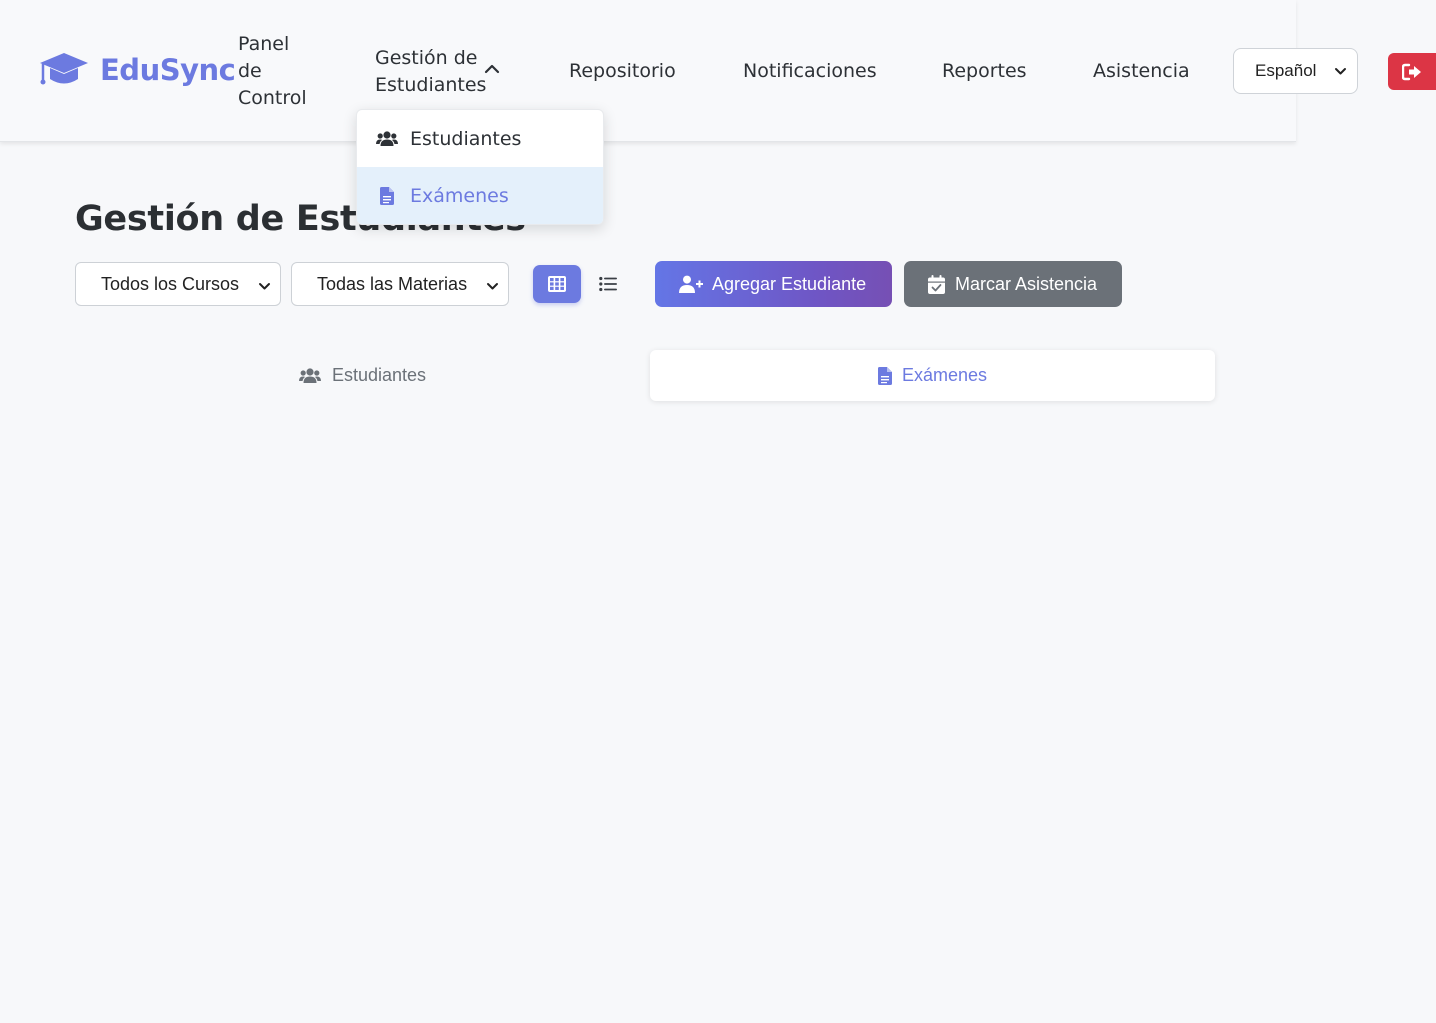  I want to click on list-view-button, so click(608, 284).